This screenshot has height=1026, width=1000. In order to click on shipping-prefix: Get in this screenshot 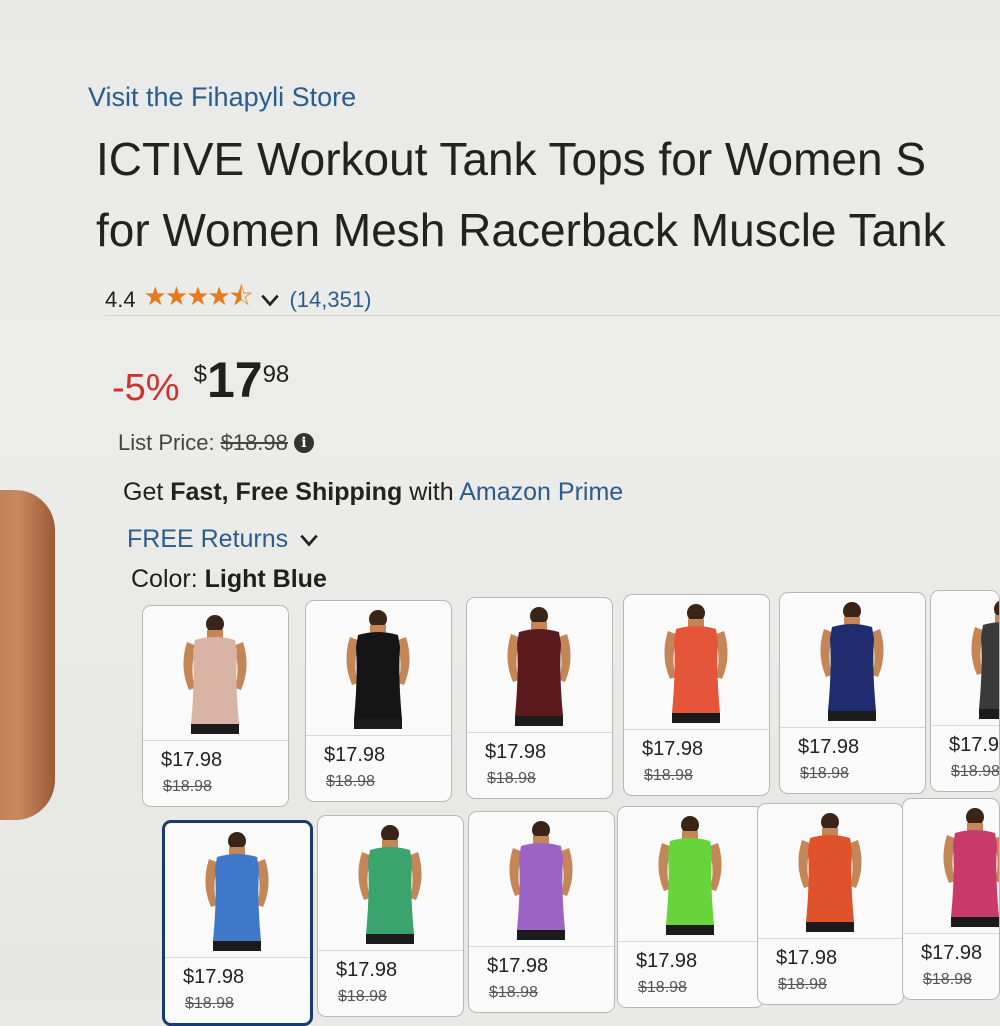, I will do `click(143, 492)`.